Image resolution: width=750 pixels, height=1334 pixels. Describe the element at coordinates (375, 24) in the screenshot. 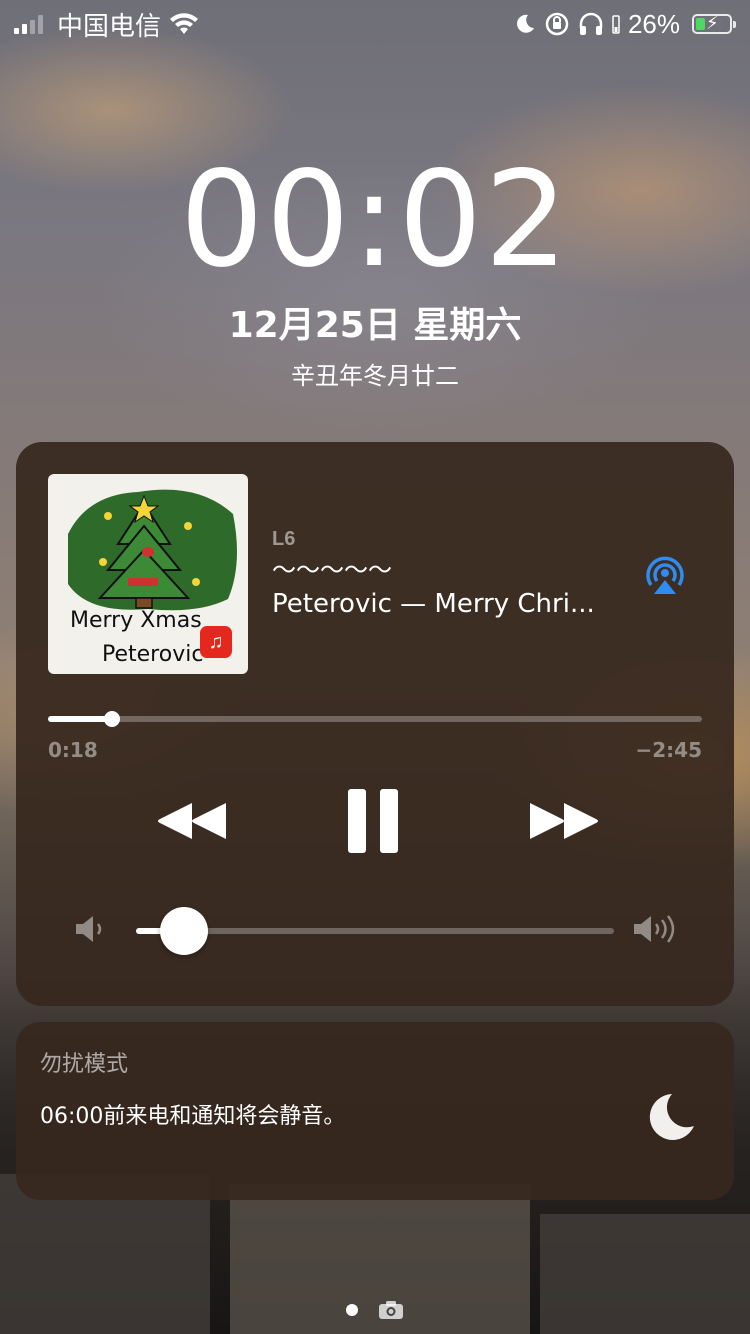

I see `status-bar: 中国电信 26% ⚡` at that location.